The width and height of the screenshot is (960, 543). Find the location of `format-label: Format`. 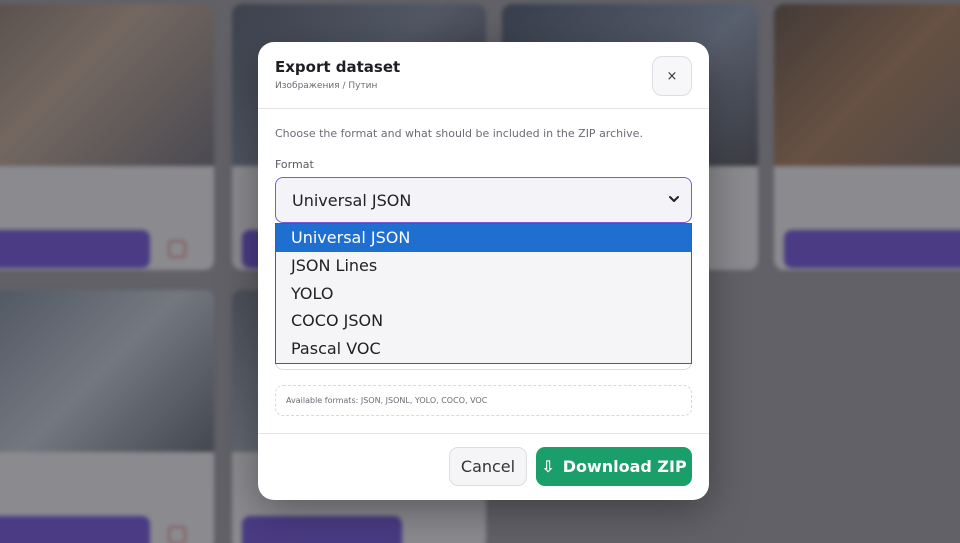

format-label: Format is located at coordinates (294, 164).